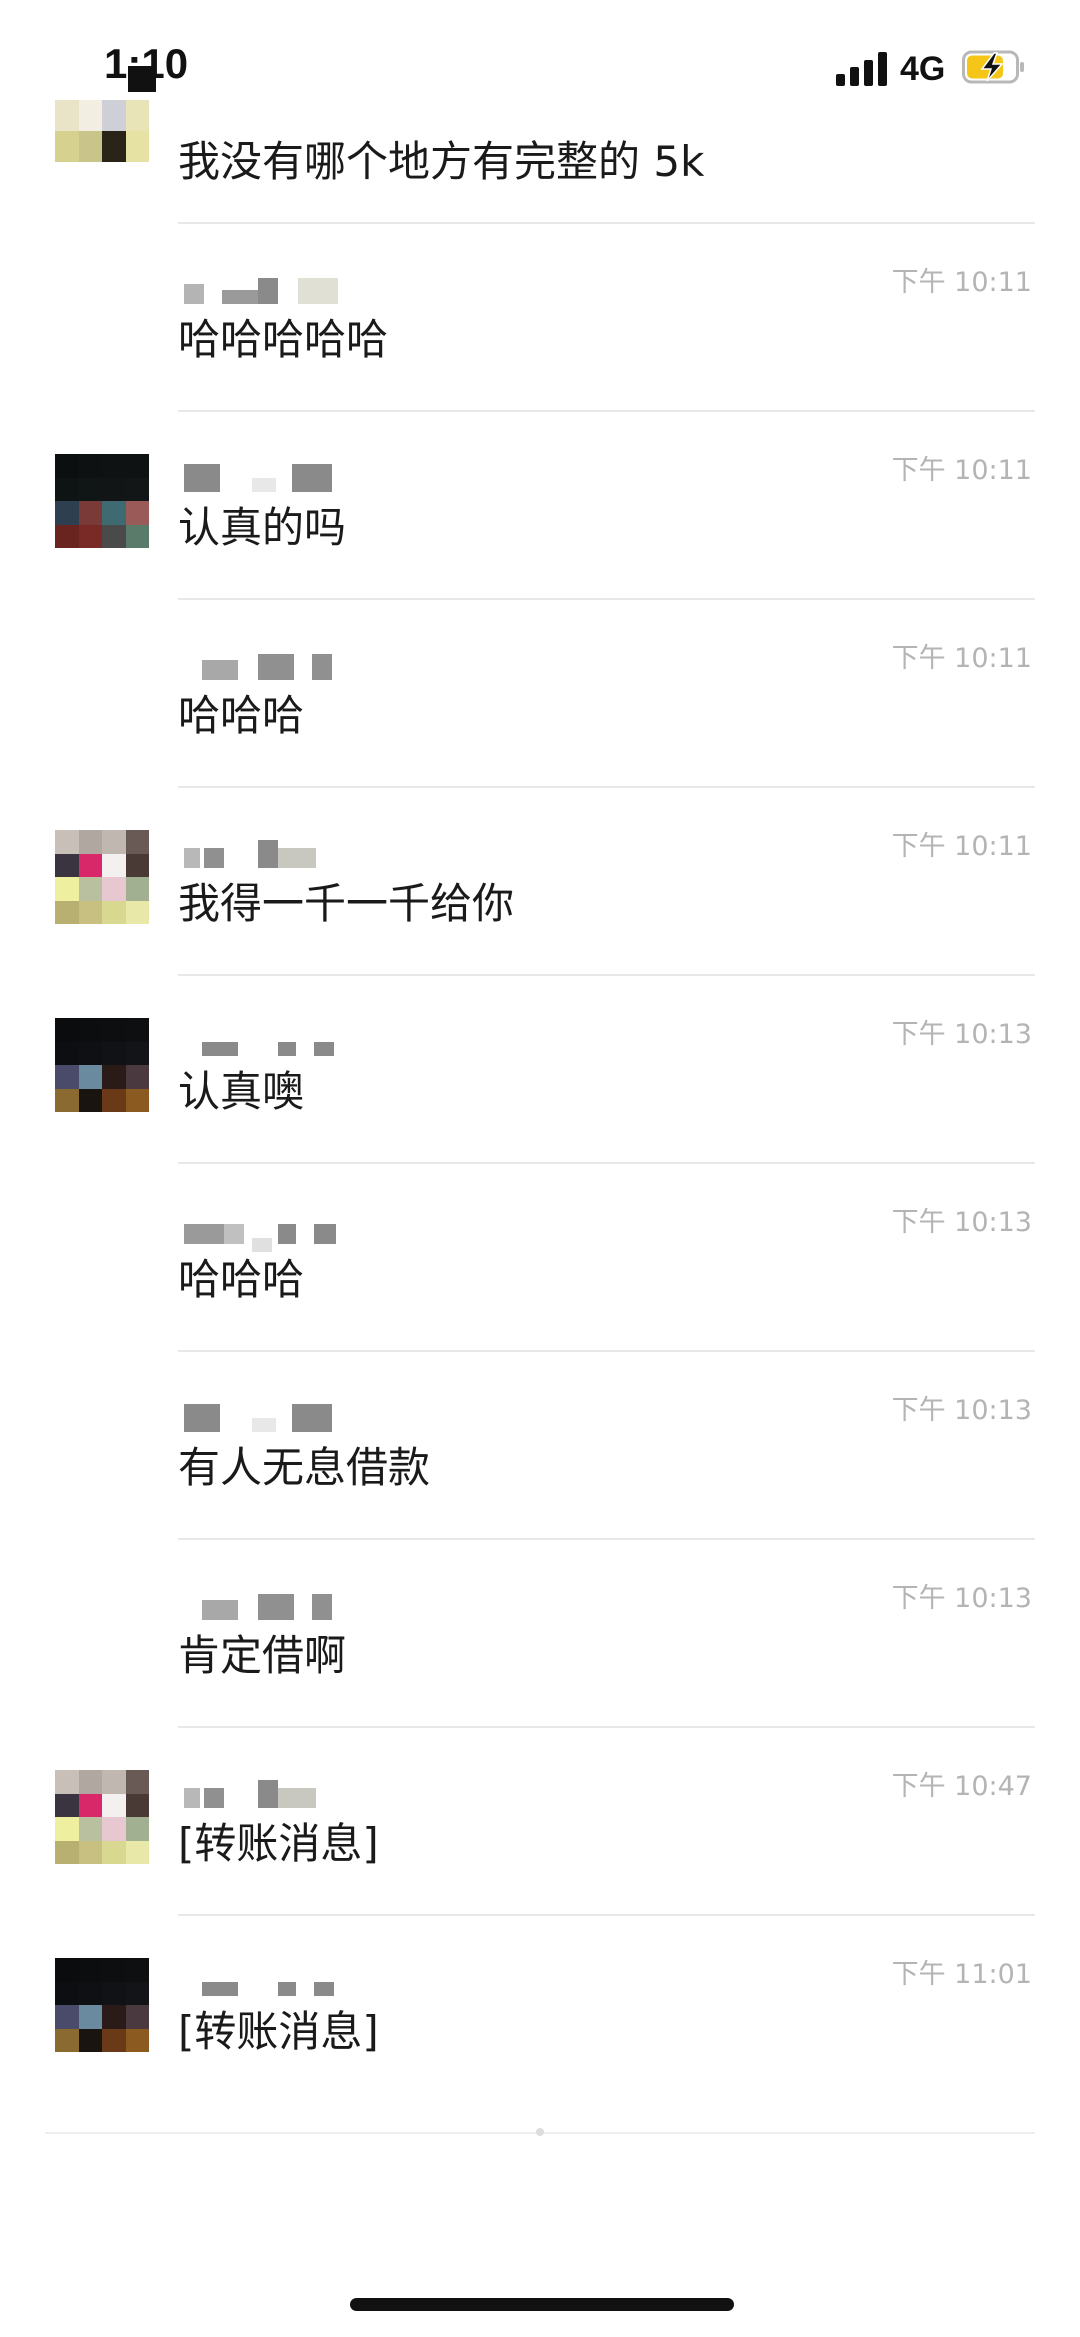 This screenshot has width=1080, height=2337. Describe the element at coordinates (542, 2304) in the screenshot. I see `home-indicator` at that location.